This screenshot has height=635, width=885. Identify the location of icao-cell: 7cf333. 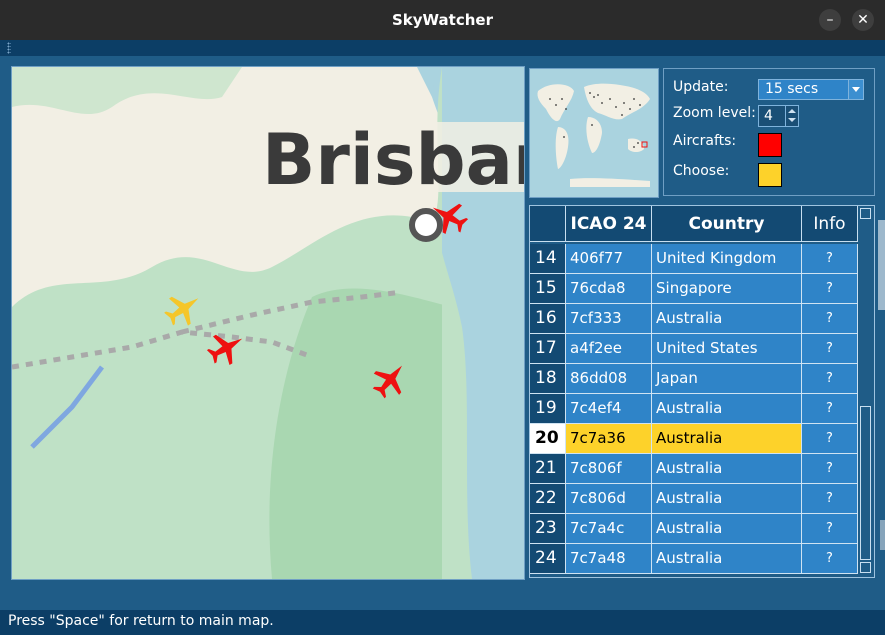
(609, 319).